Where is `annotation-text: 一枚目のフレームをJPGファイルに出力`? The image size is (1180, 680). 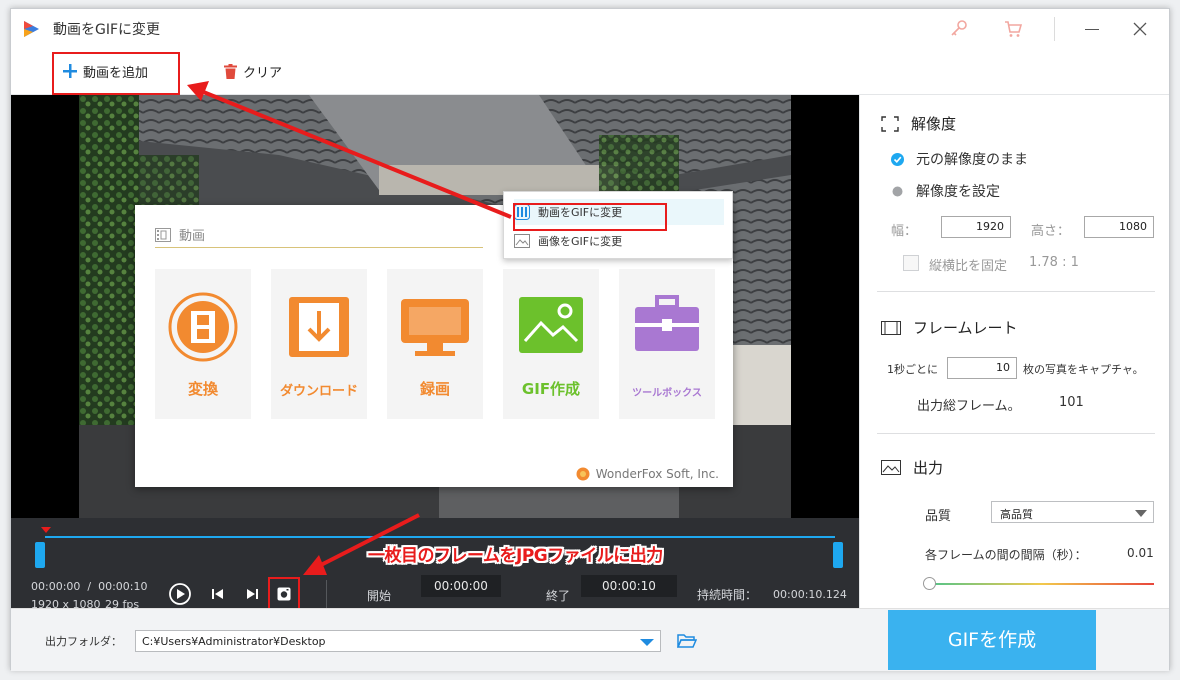
annotation-text: 一枚目のフレームをJPGファイルに出力 is located at coordinates (515, 556).